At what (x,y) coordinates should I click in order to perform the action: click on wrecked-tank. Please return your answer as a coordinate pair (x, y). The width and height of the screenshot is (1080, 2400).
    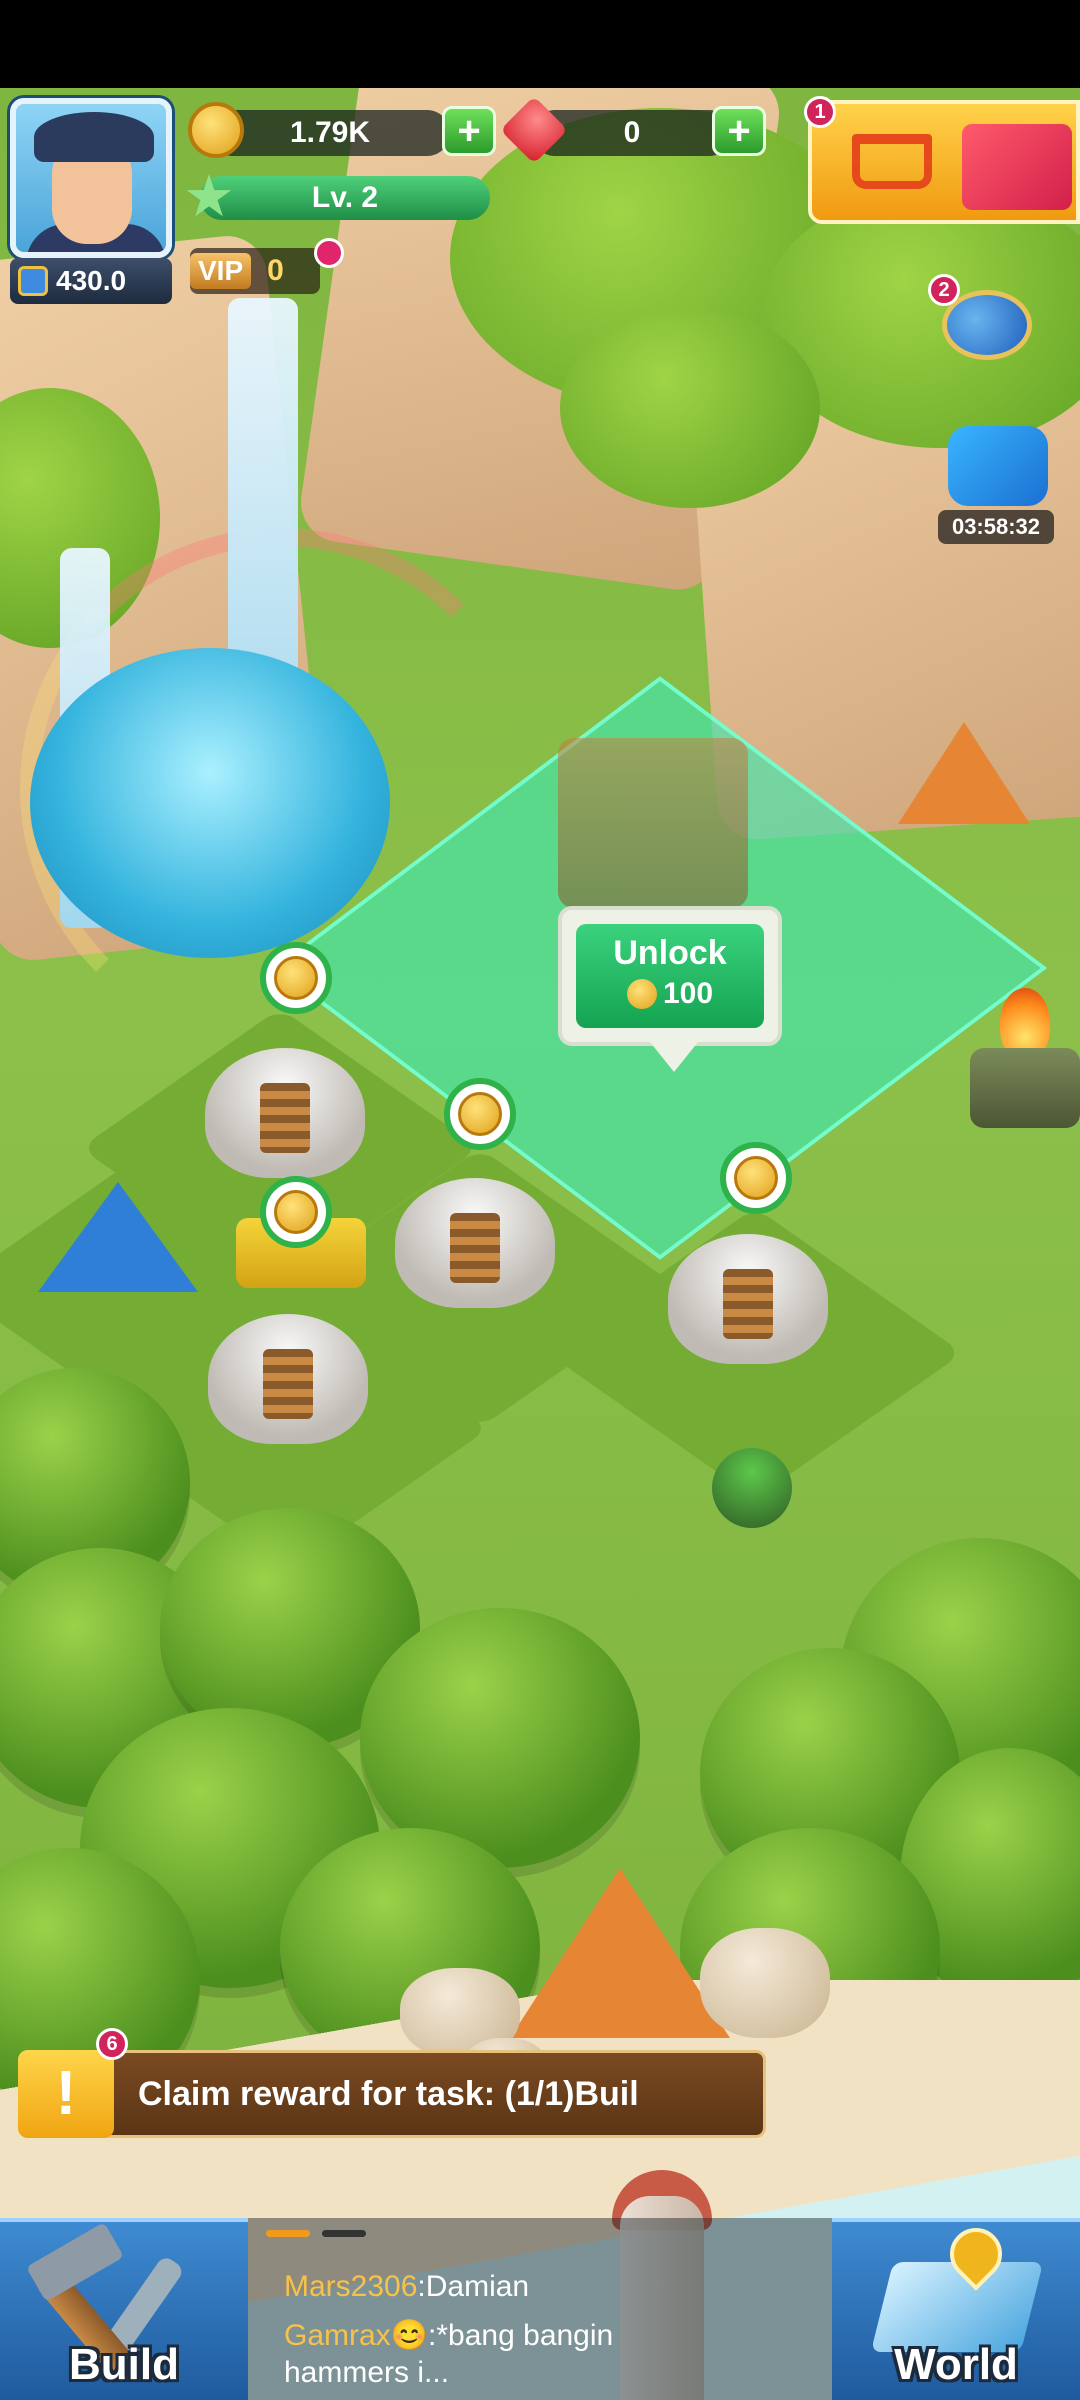
    Looking at the image, I should click on (1025, 1088).